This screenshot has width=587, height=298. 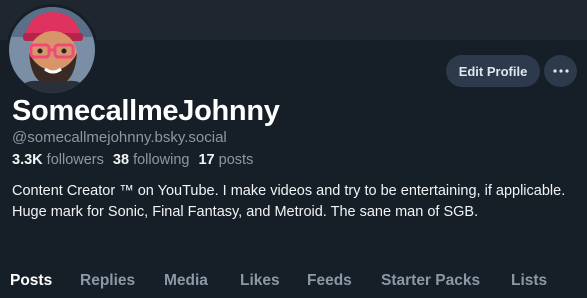 I want to click on followers-count: 3.3K, so click(x=27, y=160).